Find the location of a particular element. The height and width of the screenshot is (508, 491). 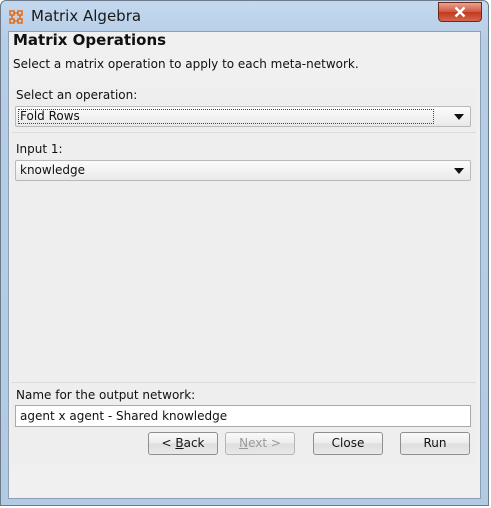

close-window-button is located at coordinates (460, 12).